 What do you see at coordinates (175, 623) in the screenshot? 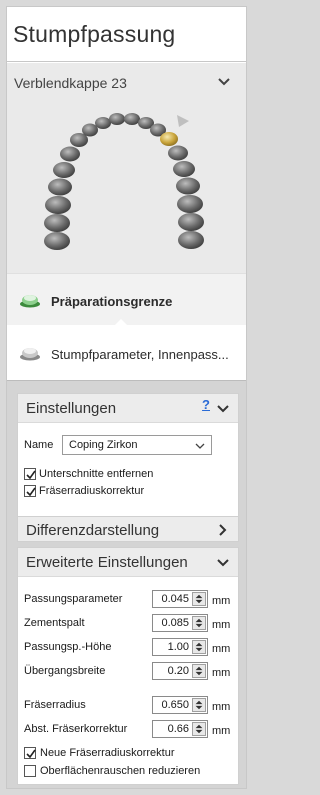
I see `param-value: 0.085` at bounding box center [175, 623].